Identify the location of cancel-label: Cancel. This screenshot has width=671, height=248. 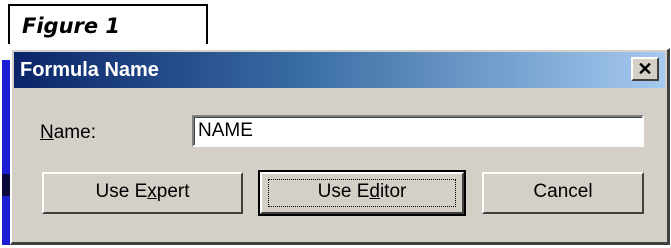
(563, 191).